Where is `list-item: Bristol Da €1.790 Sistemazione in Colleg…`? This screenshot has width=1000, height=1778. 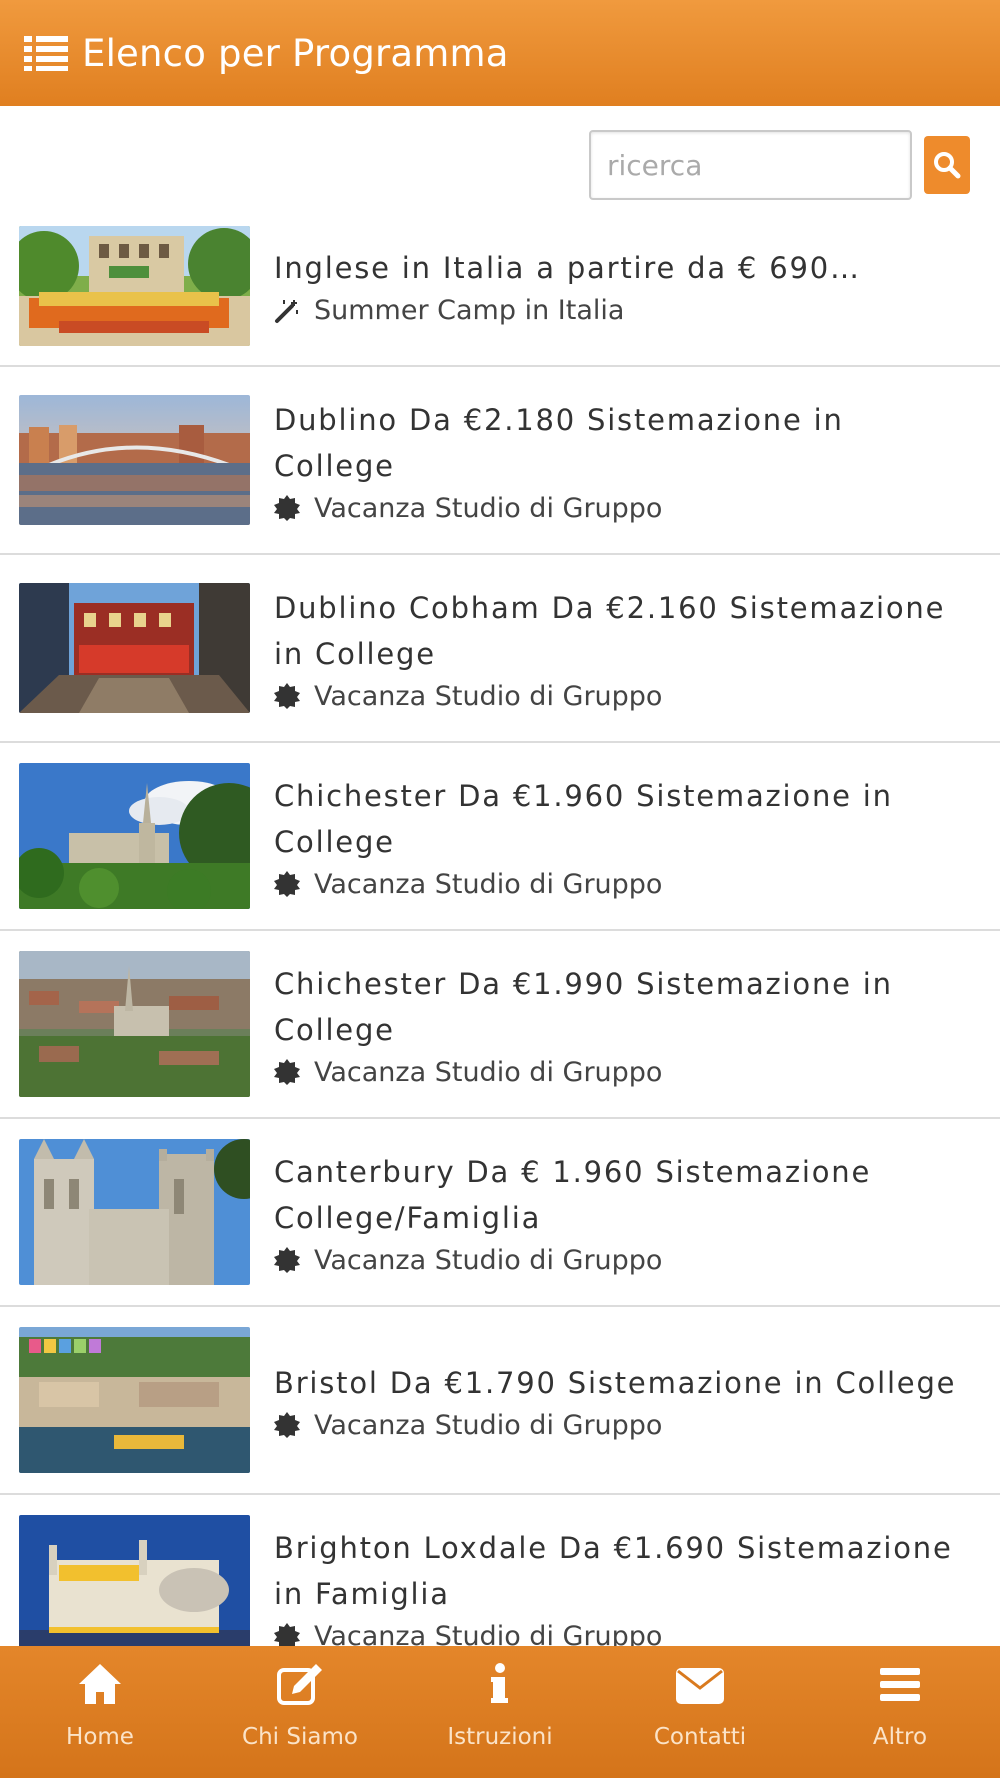 list-item: Bristol Da €1.790 Sistemazione in Colleg… is located at coordinates (500, 1401).